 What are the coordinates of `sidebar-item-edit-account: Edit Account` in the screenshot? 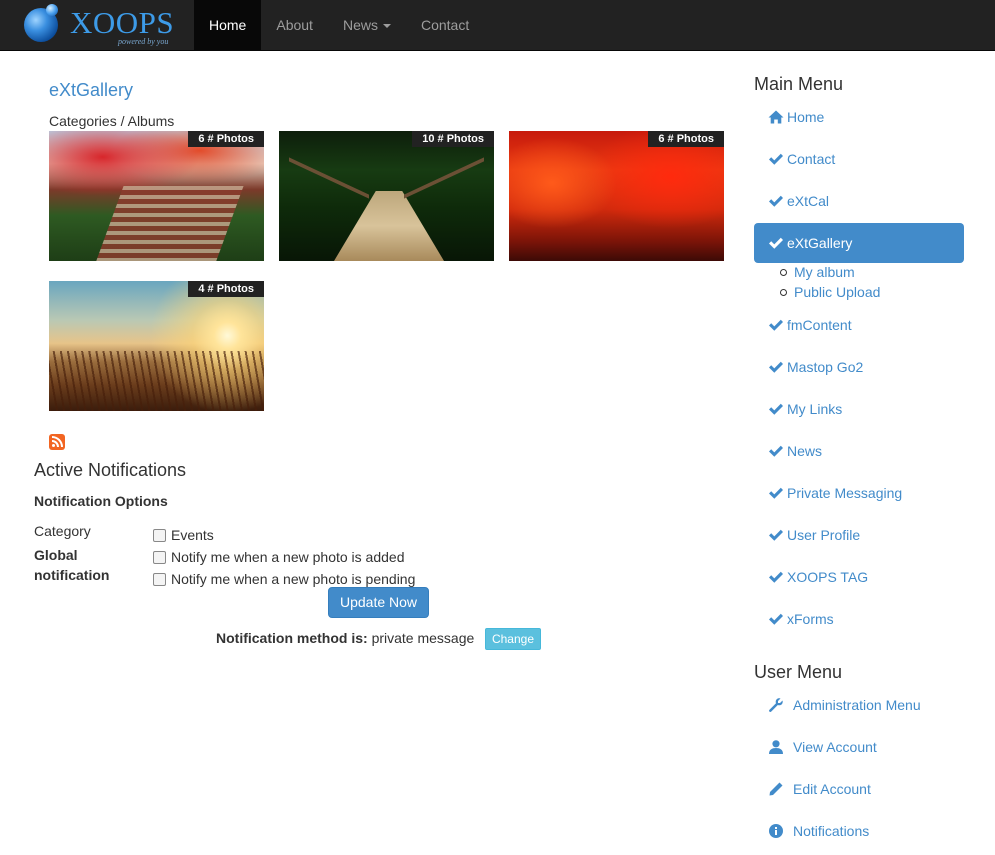 It's located at (859, 789).